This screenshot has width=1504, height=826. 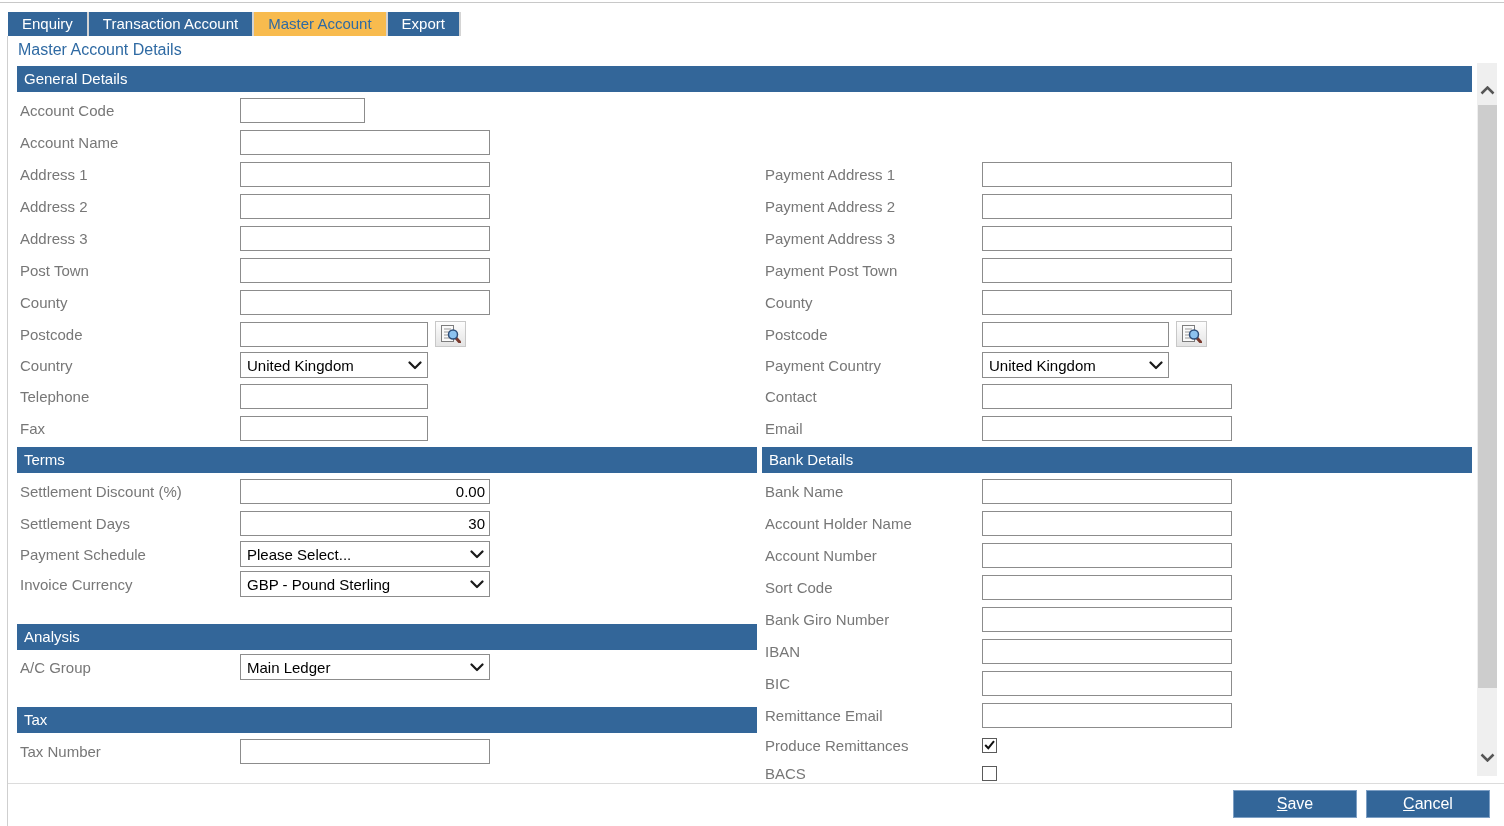 I want to click on input-field: 30, so click(x=365, y=523).